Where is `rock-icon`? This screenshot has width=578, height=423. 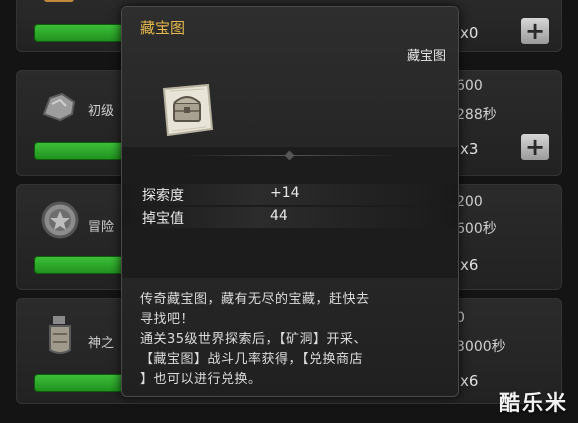 rock-icon is located at coordinates (60, 106).